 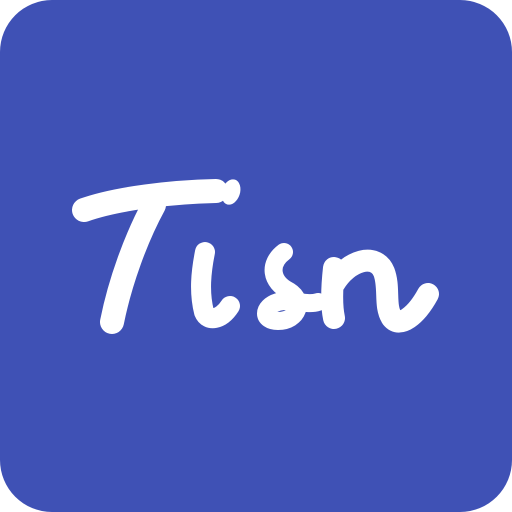 I want to click on logo-letter-n, so click(x=380, y=291).